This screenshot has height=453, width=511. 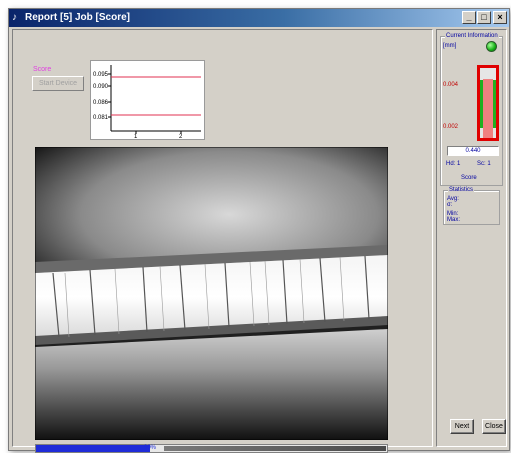 I want to click on gauge-level-fill, so click(x=488, y=108).